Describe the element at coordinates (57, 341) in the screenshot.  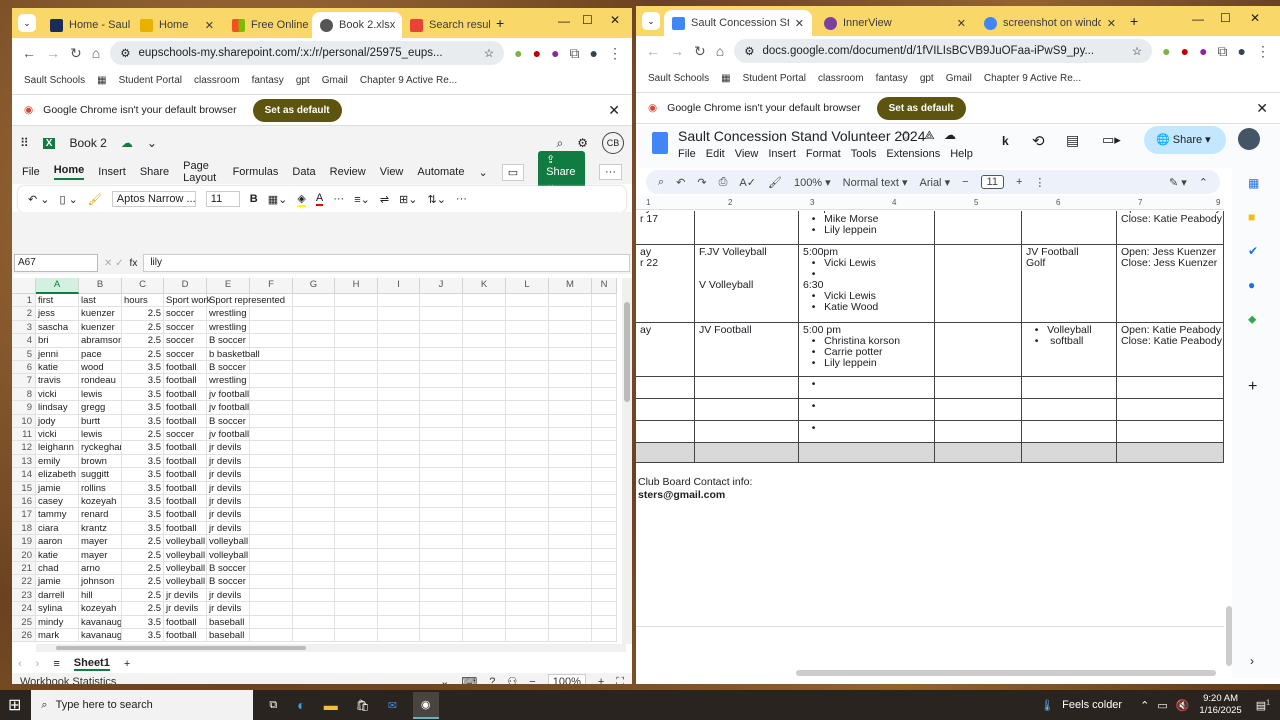
I see `table-cell: bri` at that location.